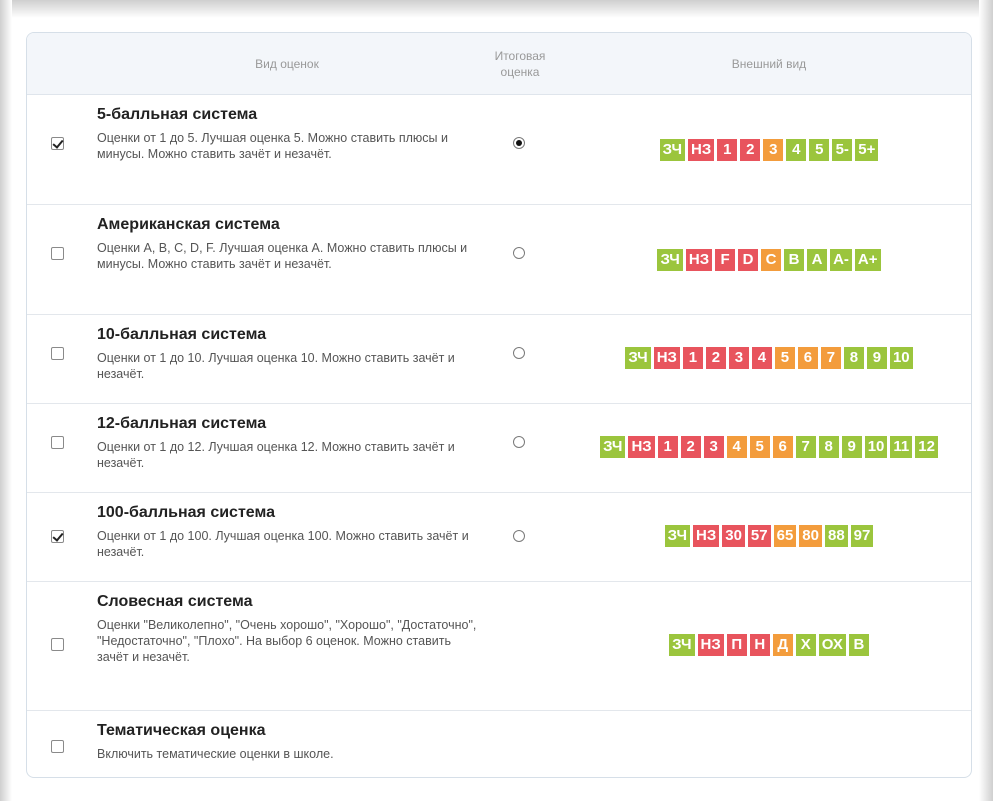  Describe the element at coordinates (769, 63) in the screenshot. I see `header-appearance-label: Внешний вид` at that location.